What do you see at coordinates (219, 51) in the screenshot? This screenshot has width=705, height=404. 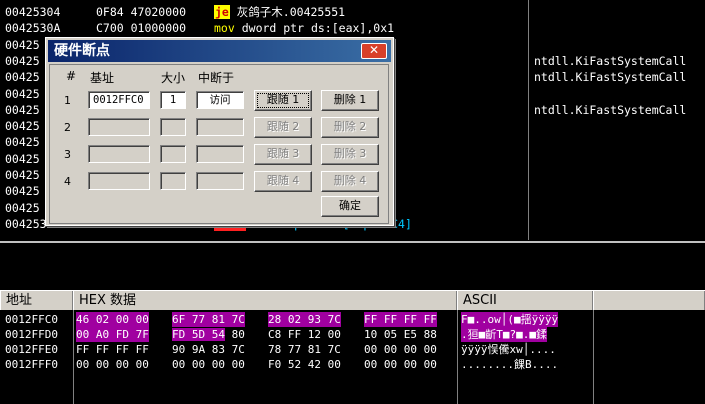 I see `dialog-titlebar: 硬件断点 ✕` at bounding box center [219, 51].